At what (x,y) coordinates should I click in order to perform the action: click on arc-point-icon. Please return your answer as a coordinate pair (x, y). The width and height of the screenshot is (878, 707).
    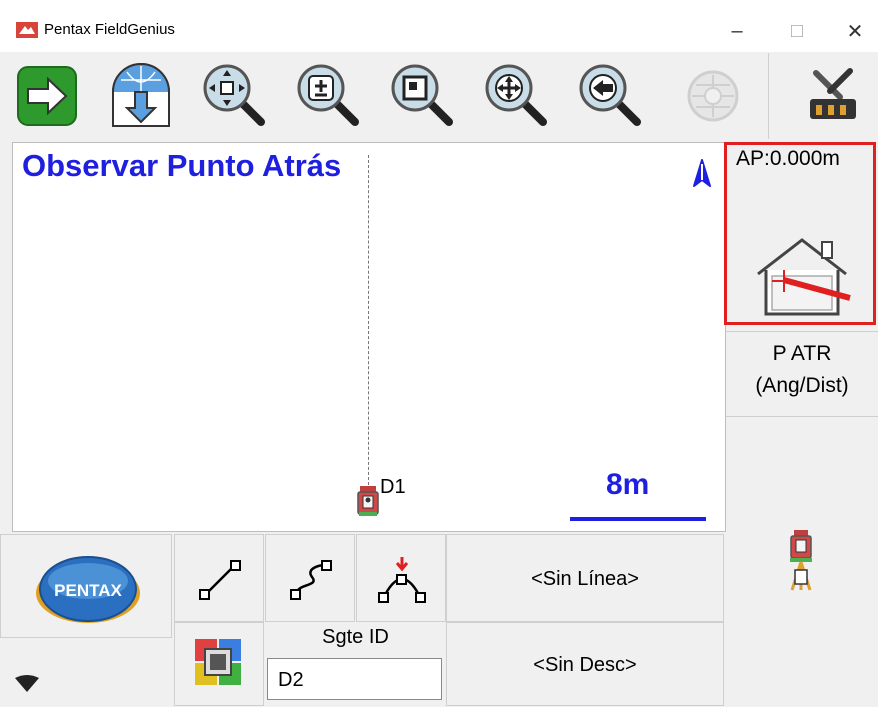
    Looking at the image, I should click on (402, 580).